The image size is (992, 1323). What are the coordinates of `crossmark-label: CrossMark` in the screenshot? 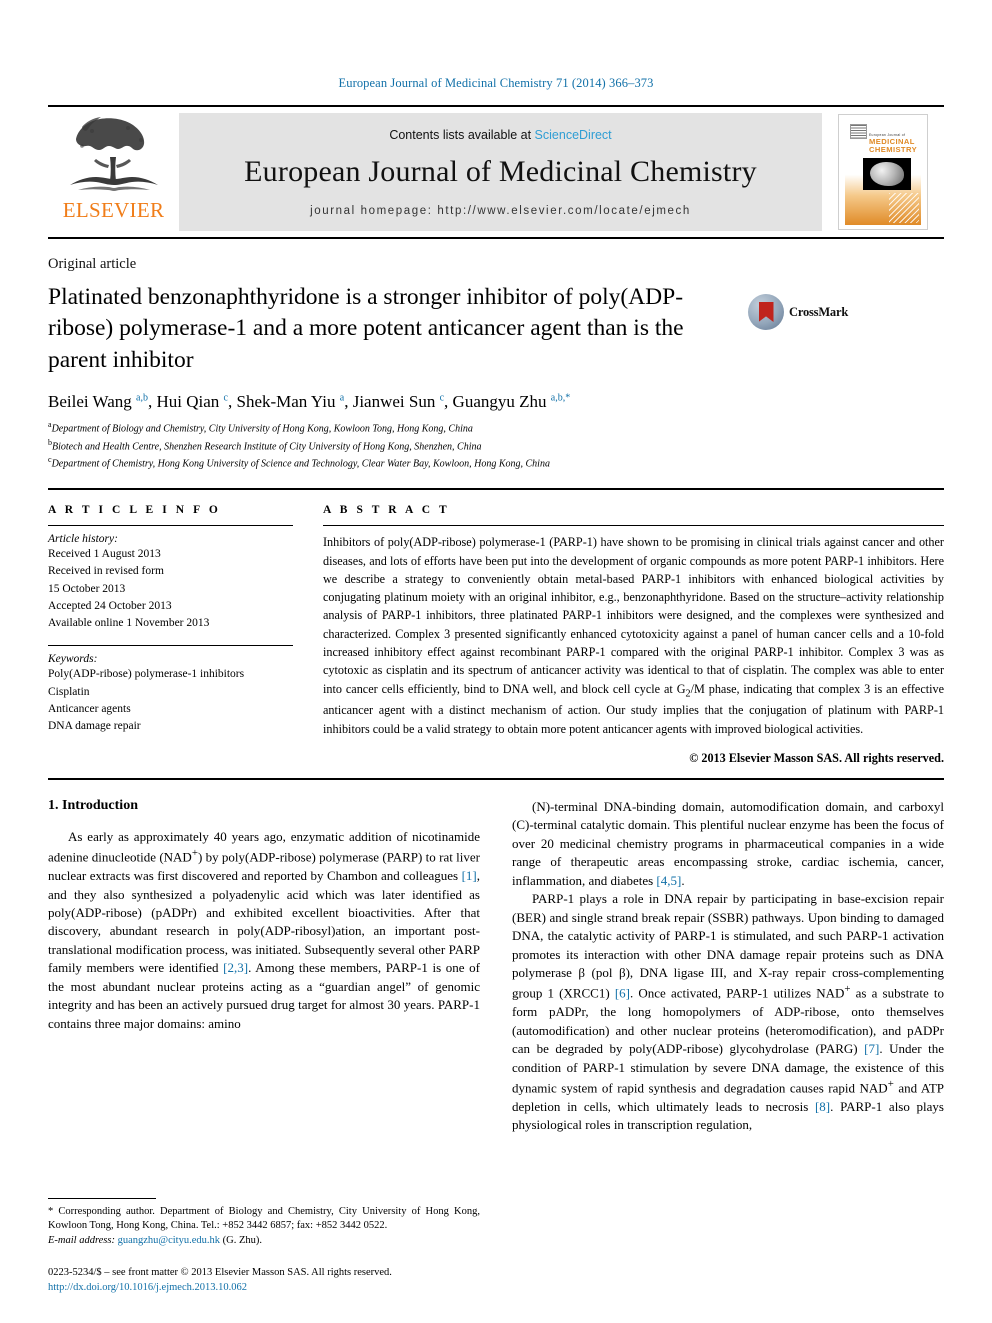 It's located at (819, 311).